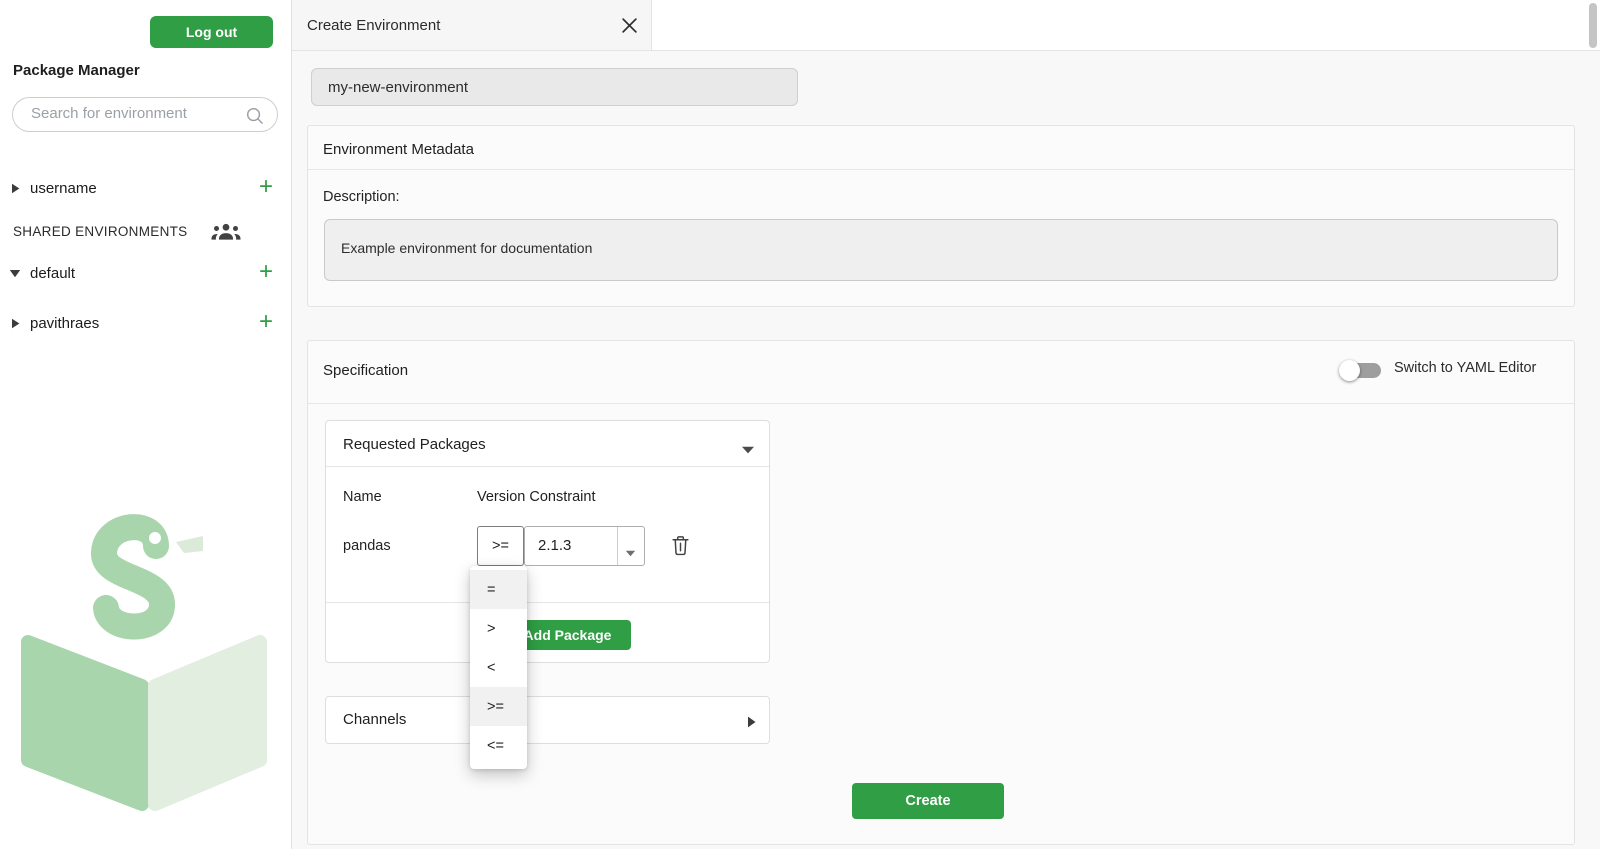 The width and height of the screenshot is (1600, 849). Describe the element at coordinates (144, 647) in the screenshot. I see `conda-store-logo` at that location.